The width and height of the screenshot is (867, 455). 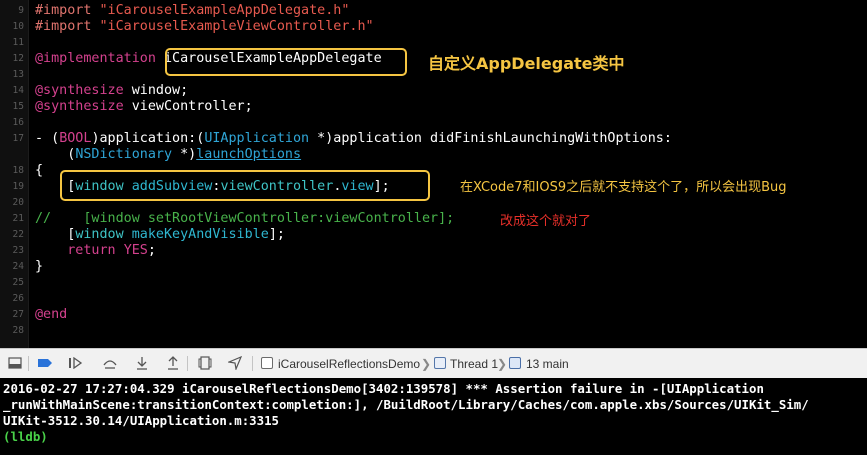 What do you see at coordinates (245, 185) in the screenshot?
I see `addsubview-highlight-box` at bounding box center [245, 185].